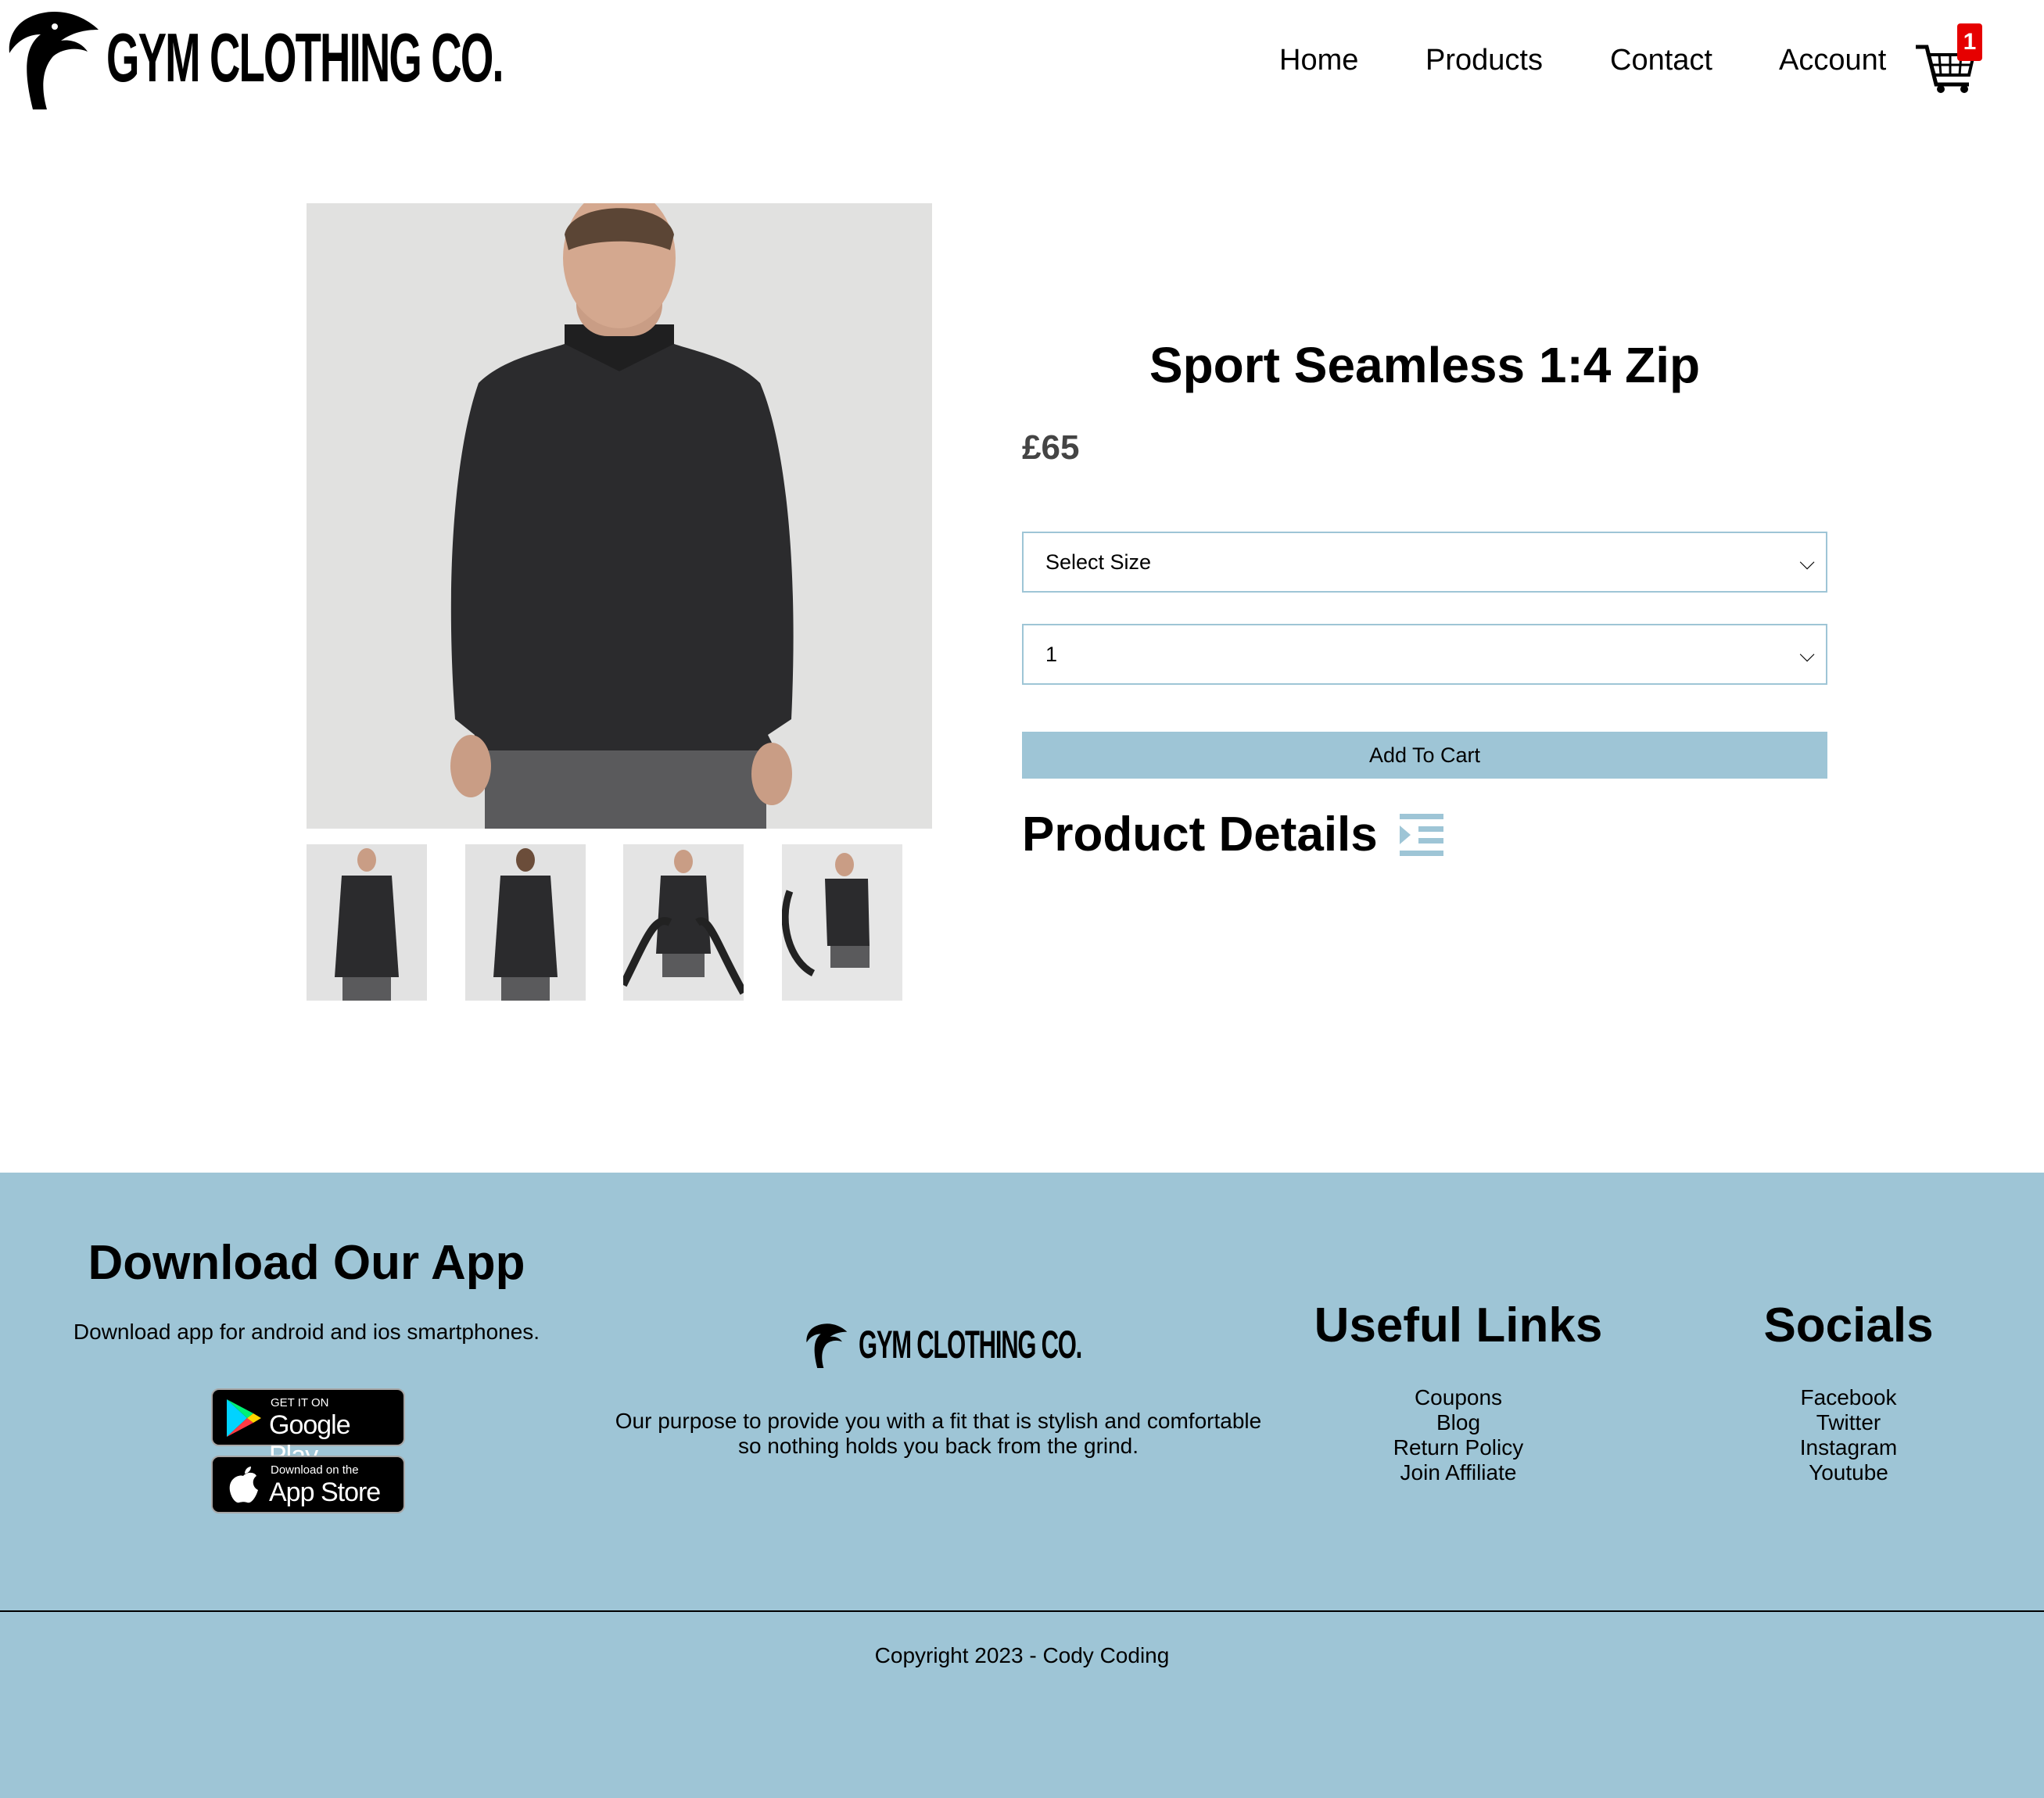  Describe the element at coordinates (1969, 42) in the screenshot. I see `cart-count-badge: 1` at that location.